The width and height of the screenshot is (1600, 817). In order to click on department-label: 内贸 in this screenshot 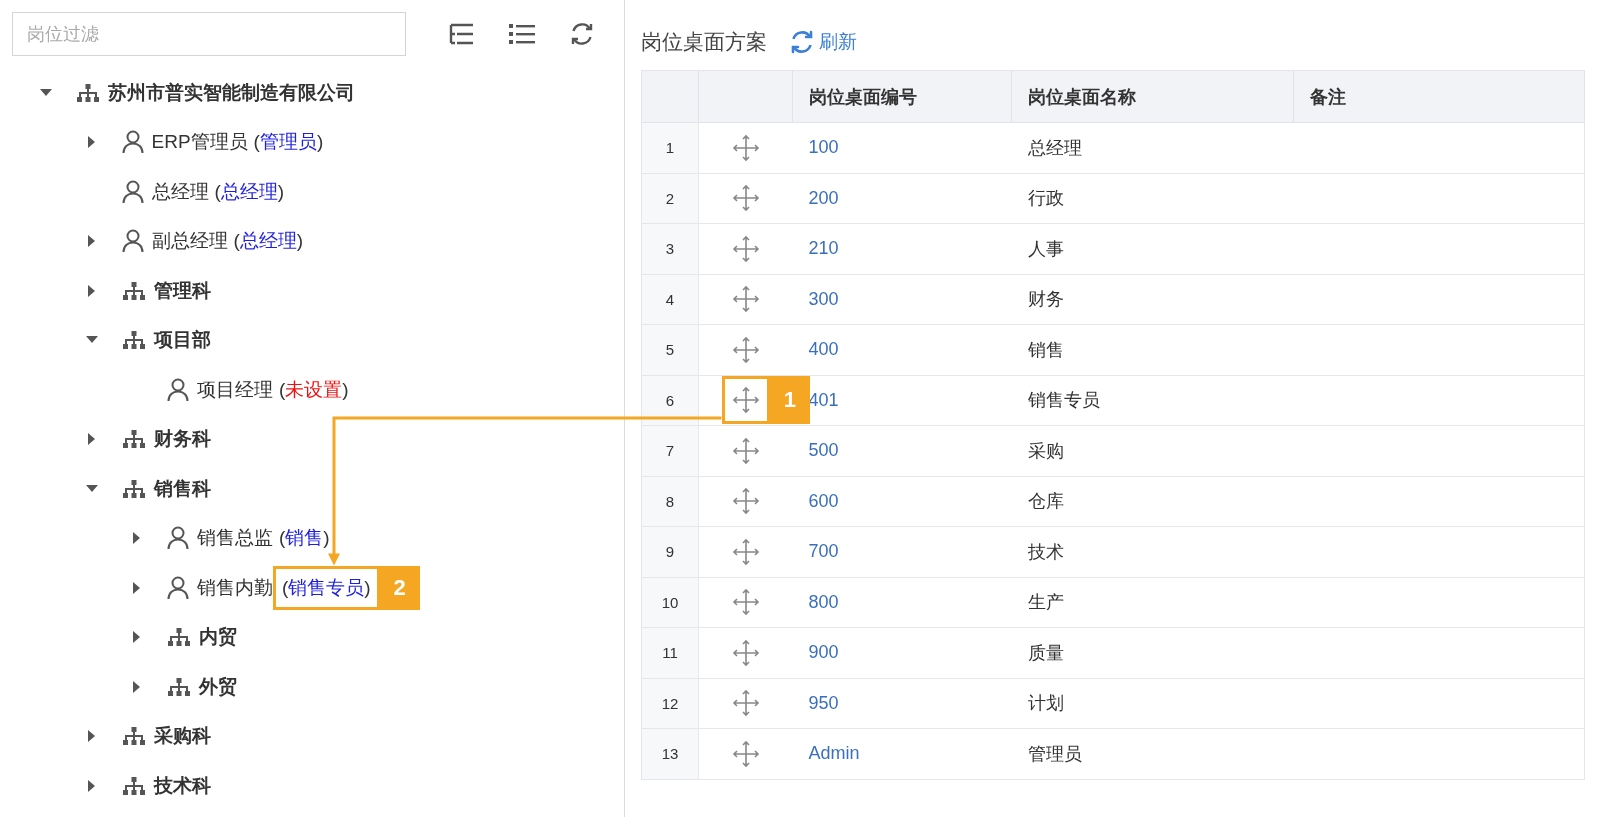, I will do `click(218, 637)`.